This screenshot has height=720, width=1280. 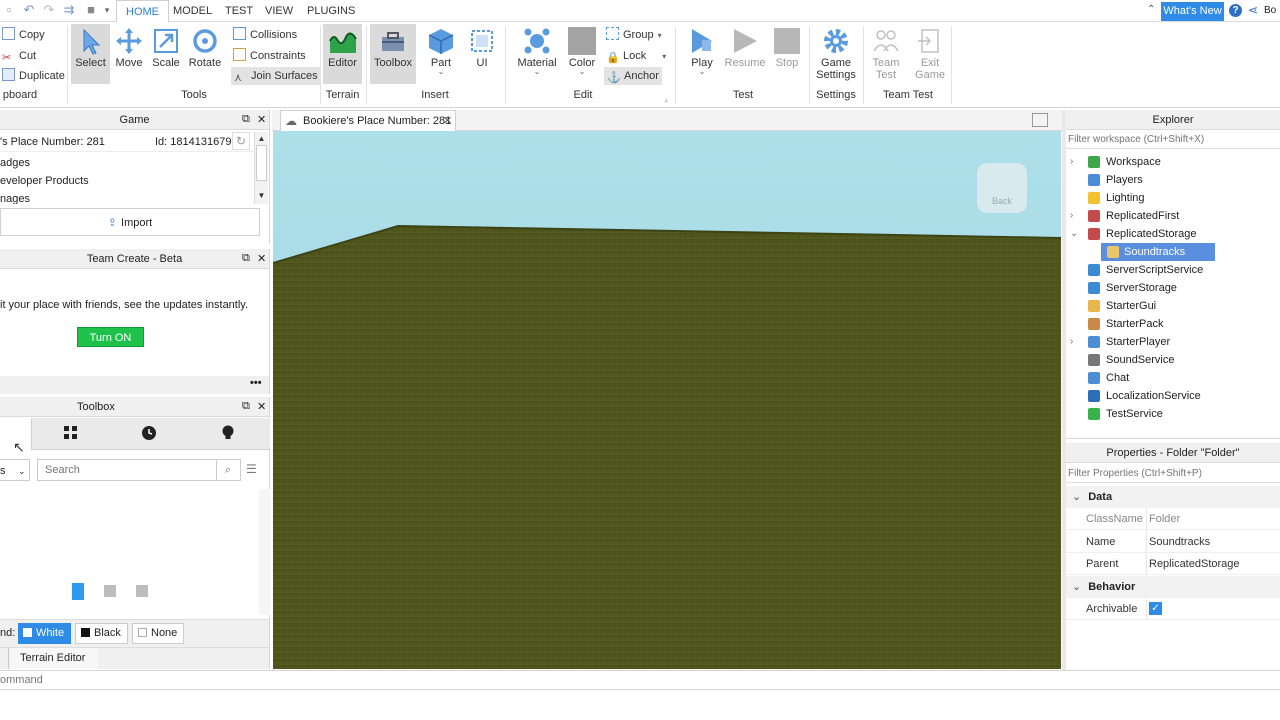 I want to click on close-tab-icon: ✕, so click(x=447, y=121).